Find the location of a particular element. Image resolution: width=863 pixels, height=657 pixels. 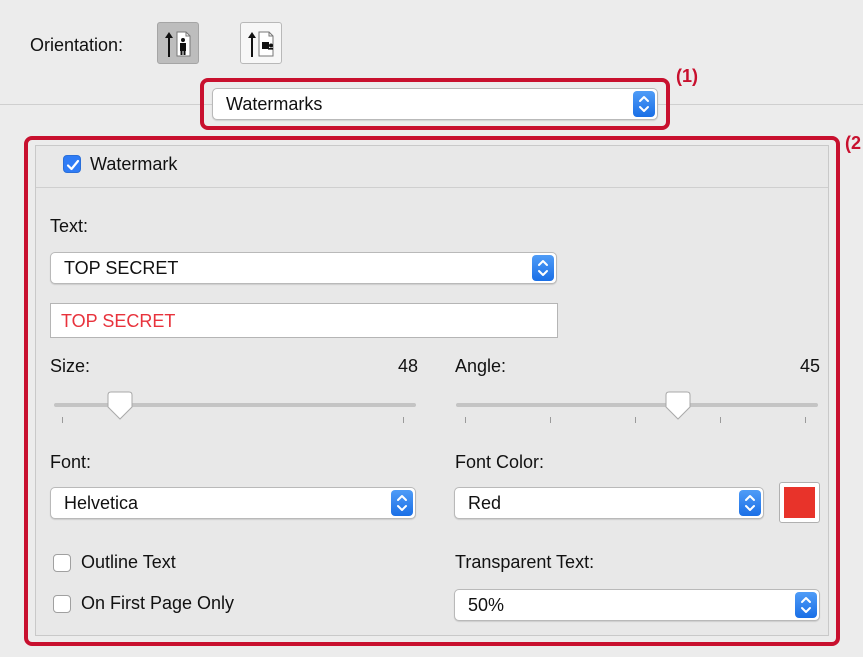

font-color-swatch-button is located at coordinates (799, 502).